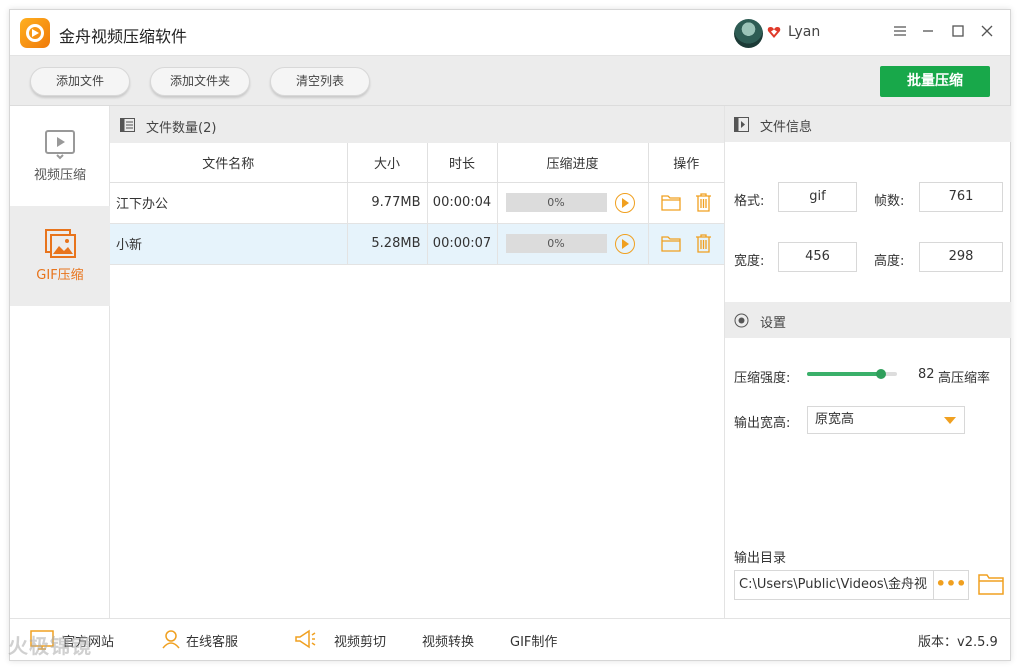  Describe the element at coordinates (387, 244) in the screenshot. I see `file-size: 5.28MB` at that location.